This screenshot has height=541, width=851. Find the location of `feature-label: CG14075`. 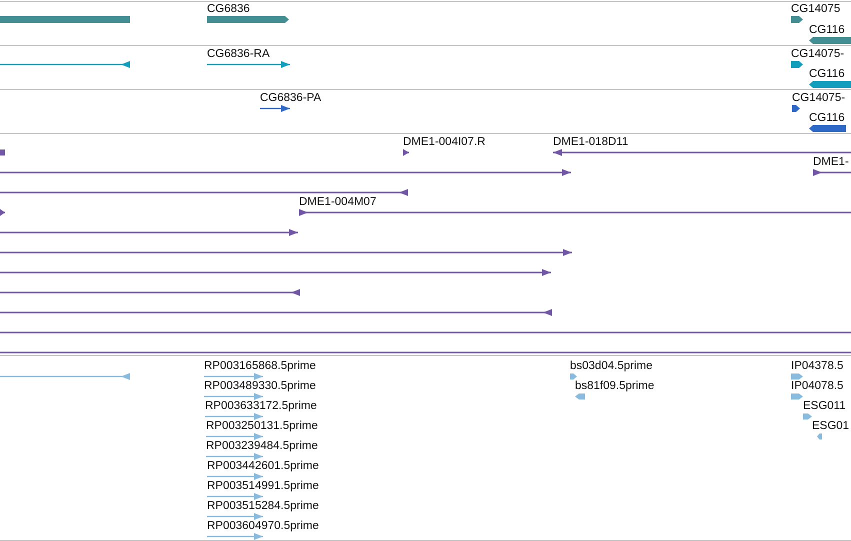

feature-label: CG14075 is located at coordinates (815, 9).